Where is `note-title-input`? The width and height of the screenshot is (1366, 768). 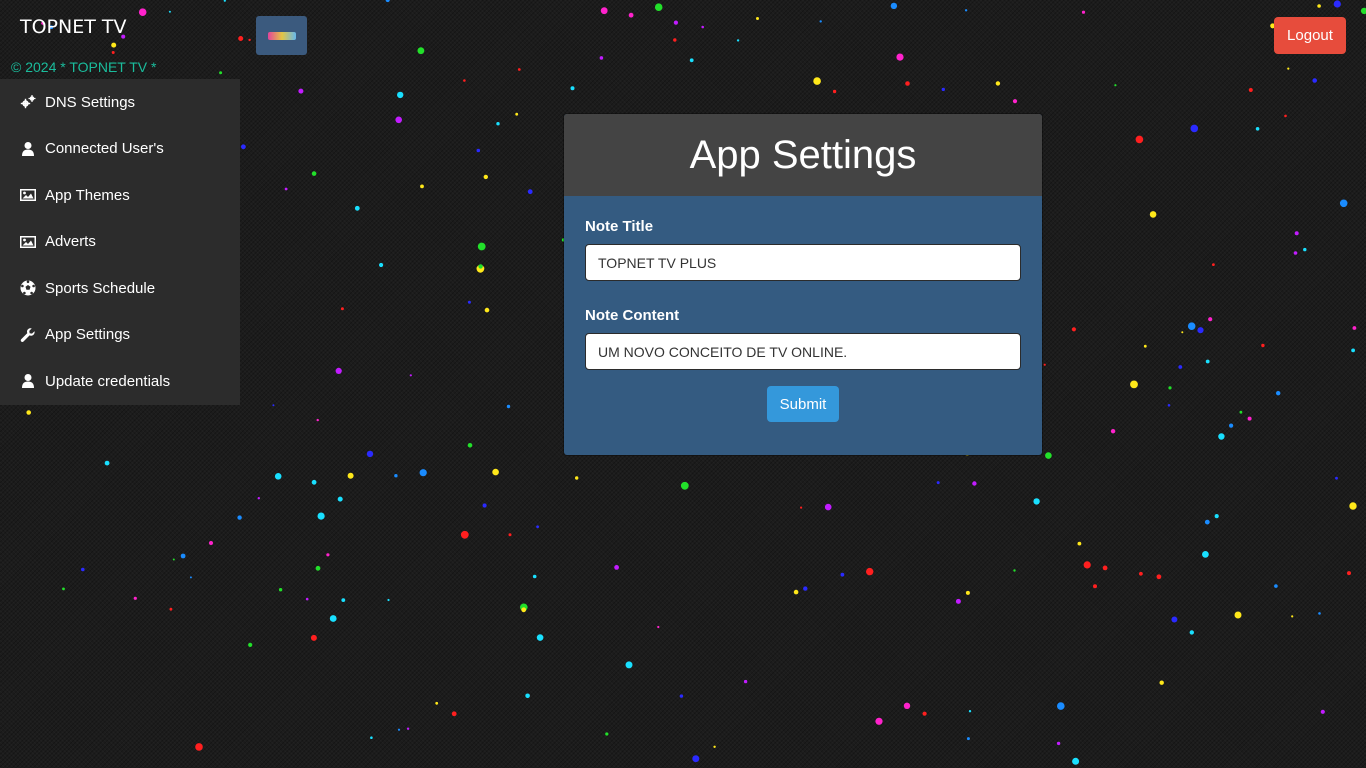
note-title-input is located at coordinates (803, 262).